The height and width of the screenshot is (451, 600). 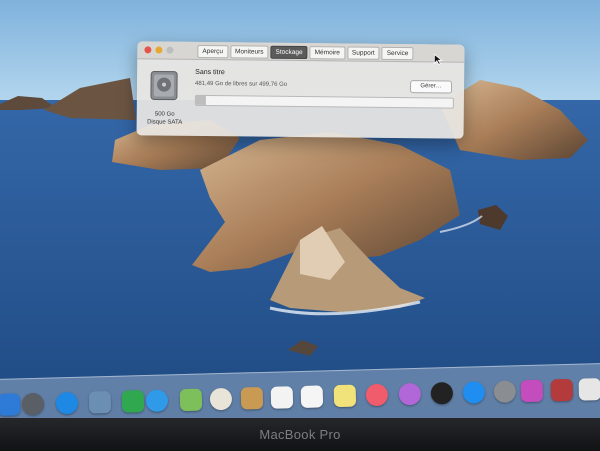 I want to click on messages-icon, so click(x=157, y=401).